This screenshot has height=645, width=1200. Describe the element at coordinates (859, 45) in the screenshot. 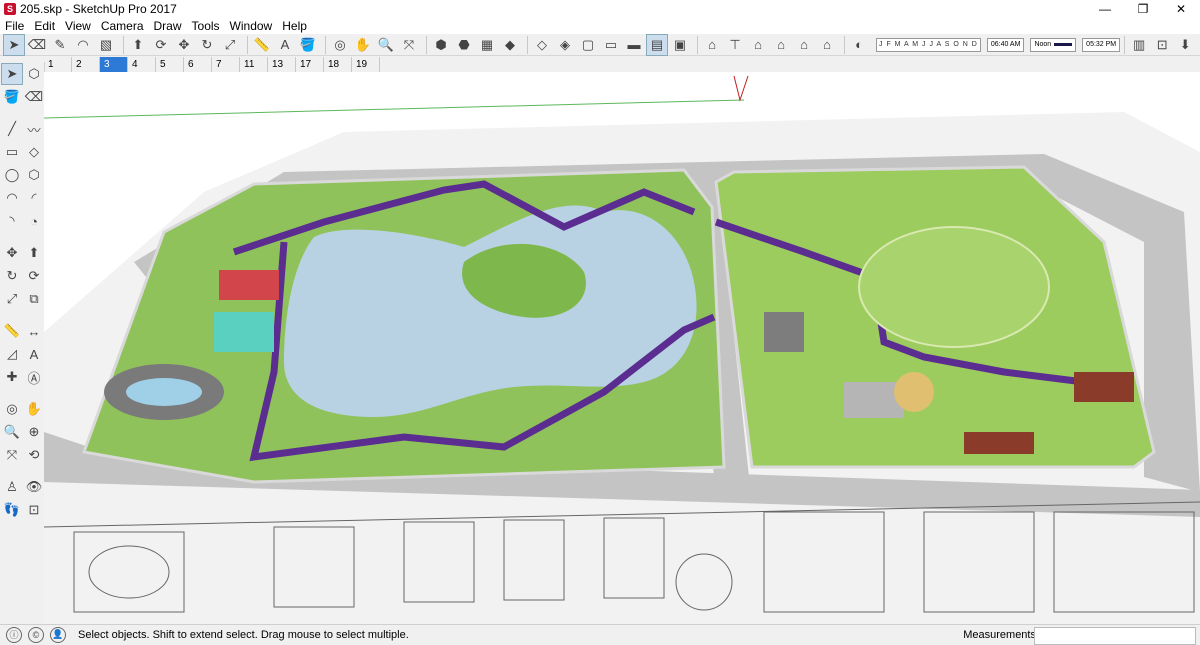

I see `shadow-toggle-icon: ◐` at that location.